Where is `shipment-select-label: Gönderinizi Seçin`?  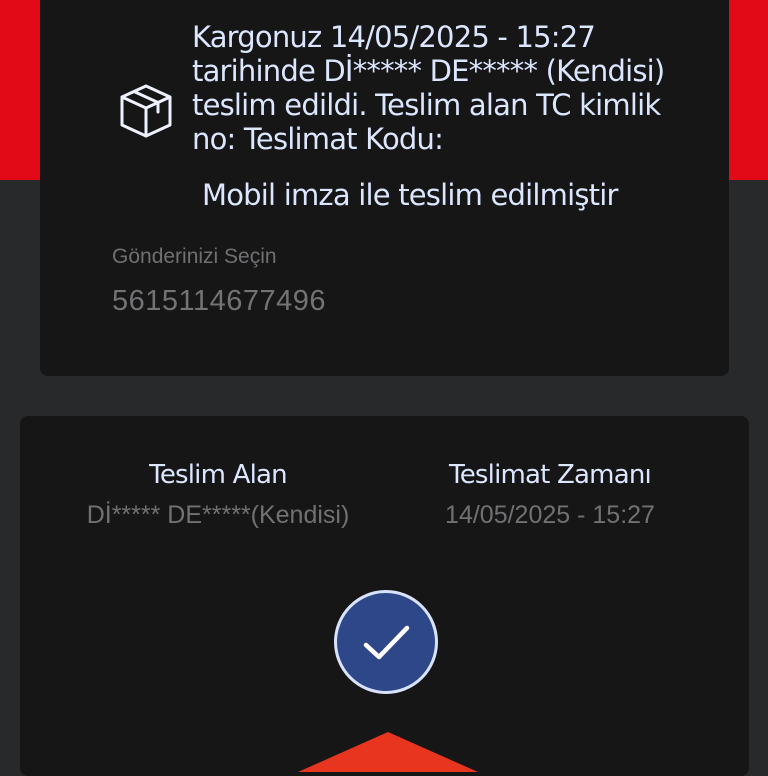 shipment-select-label: Gönderinizi Seçin is located at coordinates (194, 256).